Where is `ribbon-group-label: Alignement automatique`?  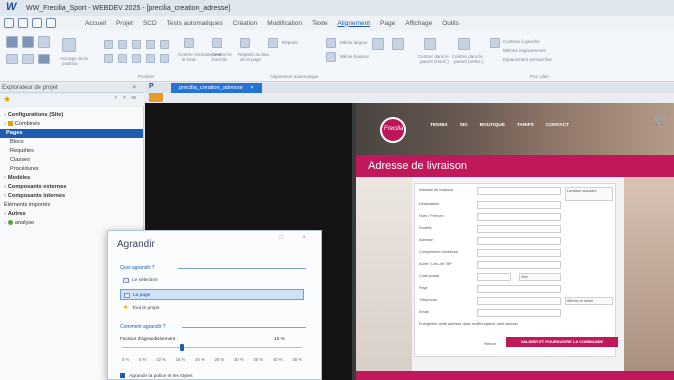
ribbon-group-label: Alignement automatique is located at coordinates (294, 76).